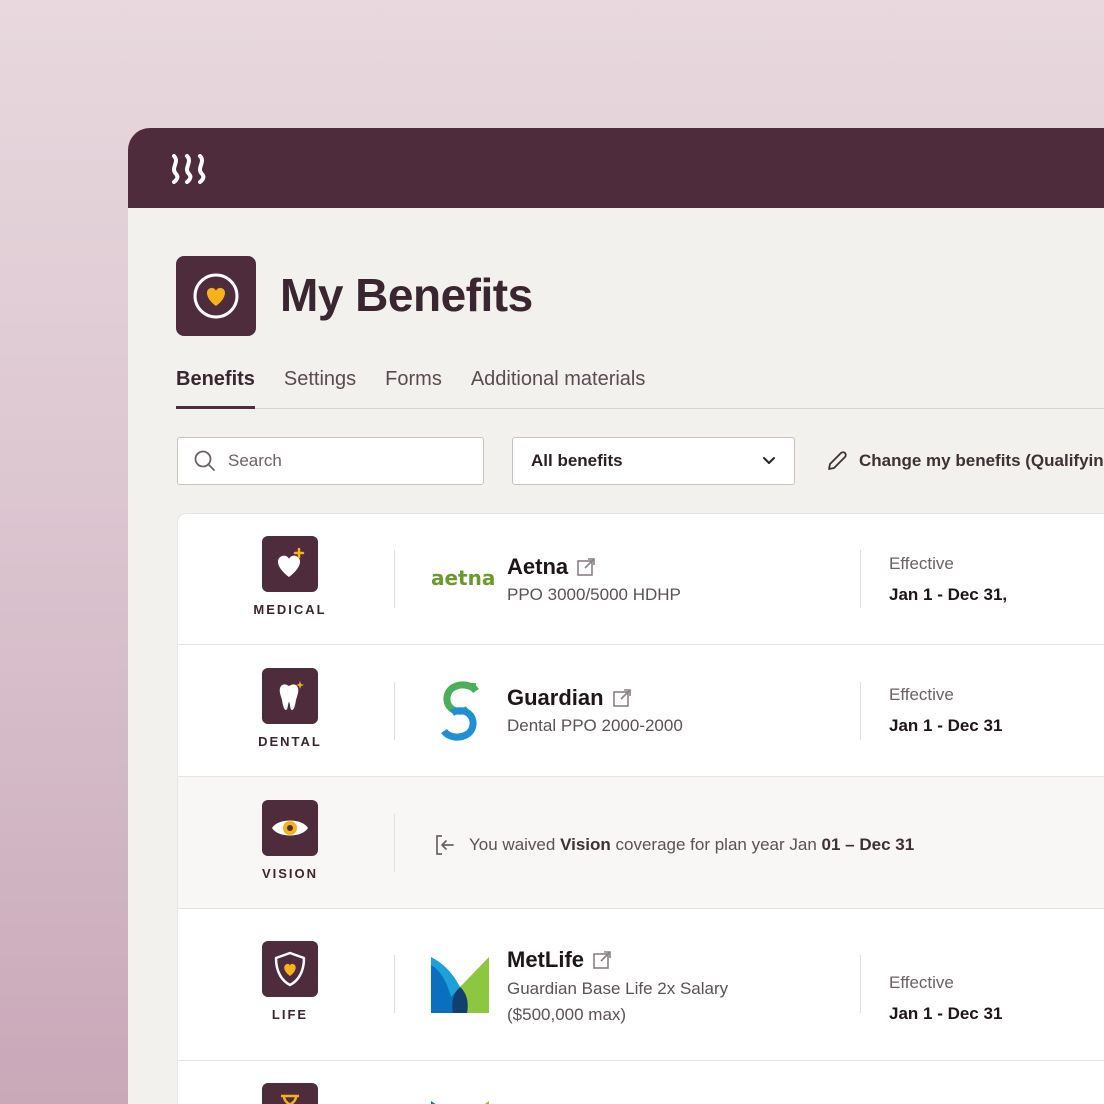 The image size is (1104, 1104). Describe the element at coordinates (290, 564) in the screenshot. I see `heart-plus-icon` at that location.